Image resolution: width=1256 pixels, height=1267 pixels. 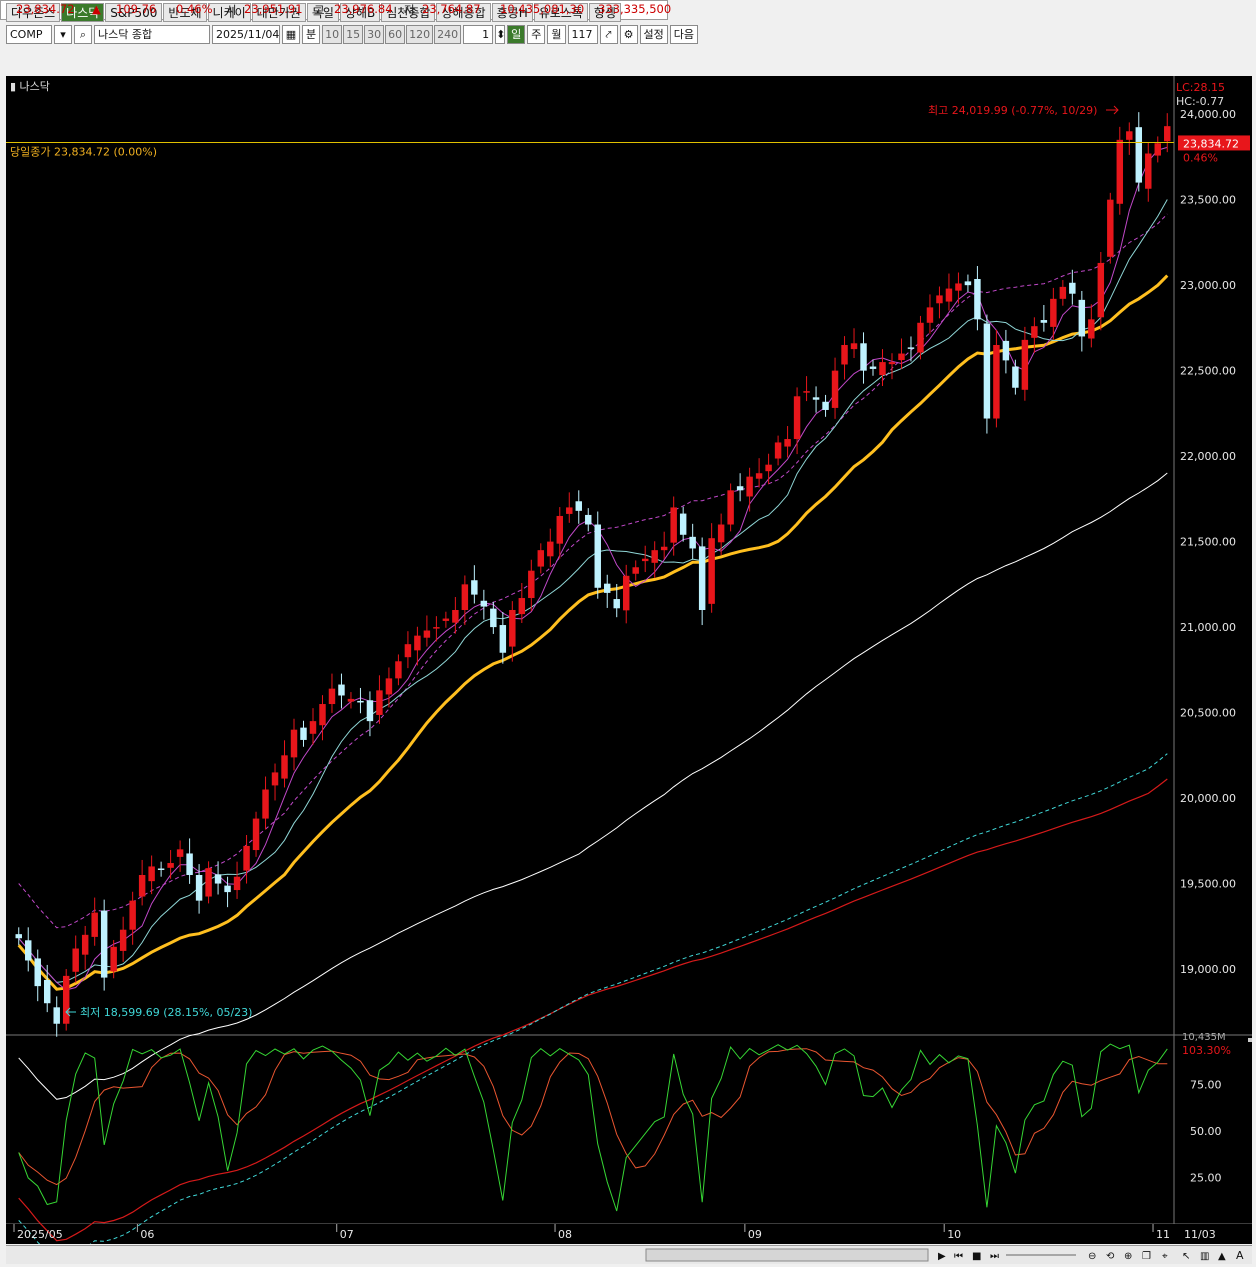 I want to click on y-tick-label: 20,000.00, so click(x=1208, y=798).